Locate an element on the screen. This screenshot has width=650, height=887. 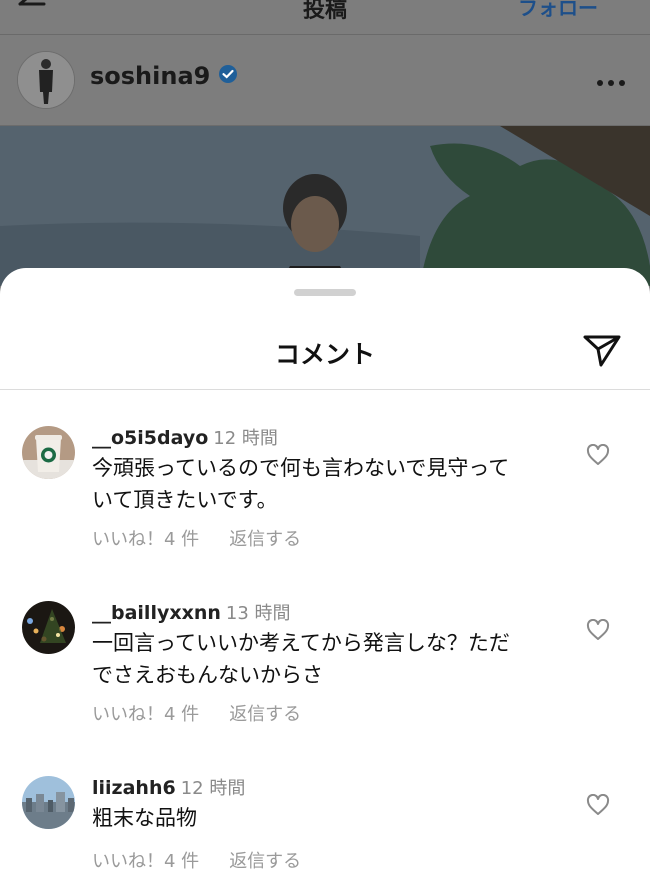
profile-username: soshina9 is located at coordinates (164, 76).